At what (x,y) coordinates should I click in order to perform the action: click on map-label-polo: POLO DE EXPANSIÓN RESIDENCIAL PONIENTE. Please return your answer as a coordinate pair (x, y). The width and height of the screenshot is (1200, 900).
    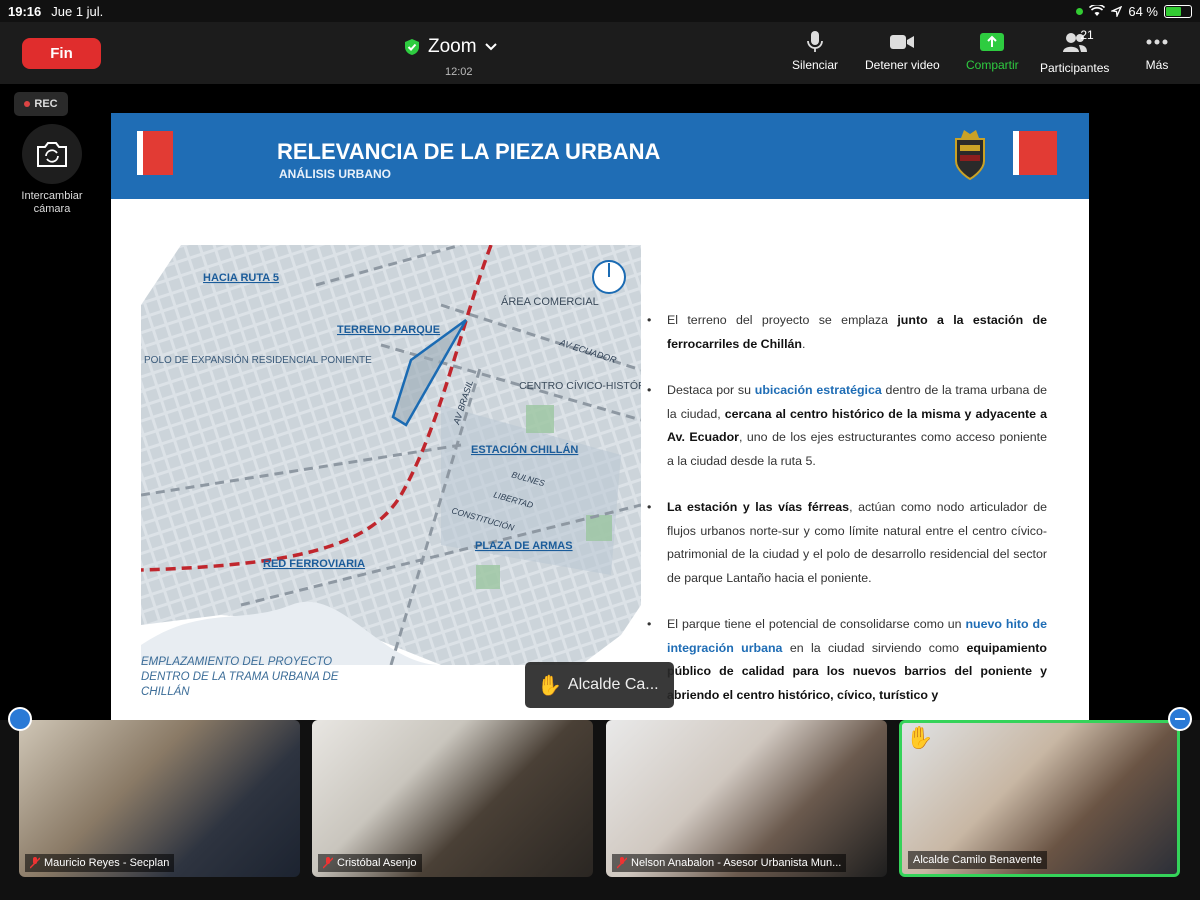
    Looking at the image, I should click on (258, 359).